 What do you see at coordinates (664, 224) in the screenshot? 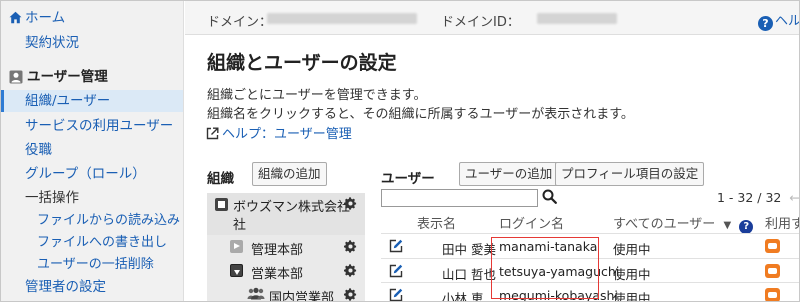
I see `user-filter-label: すべてのユーザー` at bounding box center [664, 224].